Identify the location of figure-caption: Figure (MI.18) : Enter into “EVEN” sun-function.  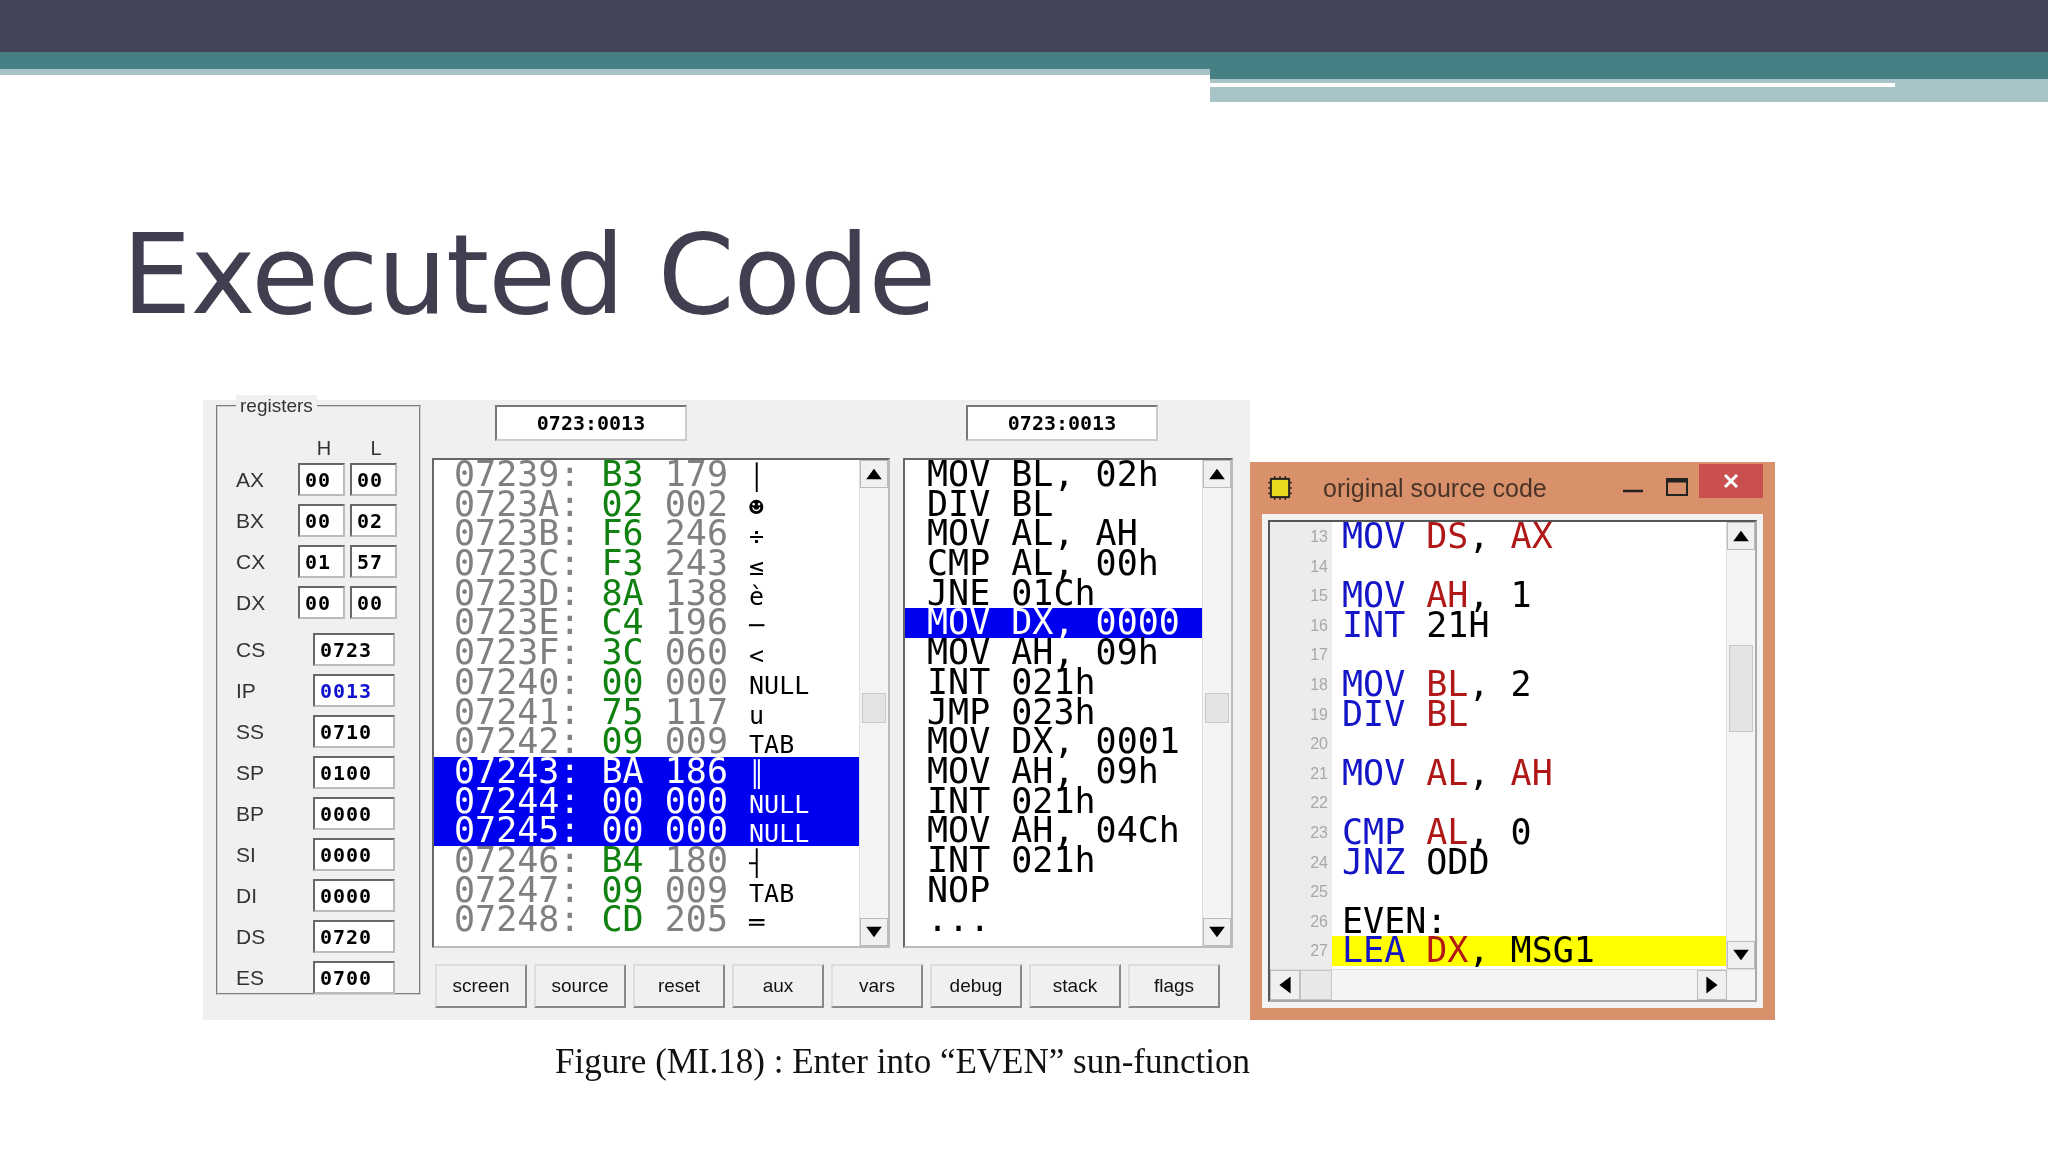
(903, 1062).